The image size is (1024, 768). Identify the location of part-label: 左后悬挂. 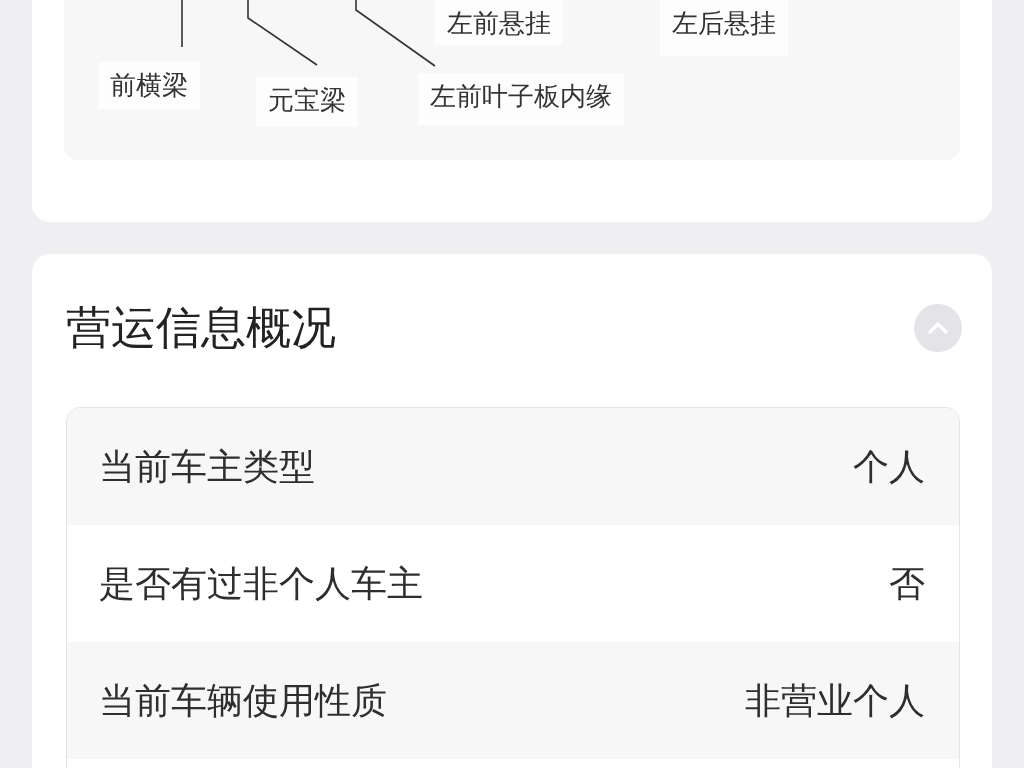
(724, 28).